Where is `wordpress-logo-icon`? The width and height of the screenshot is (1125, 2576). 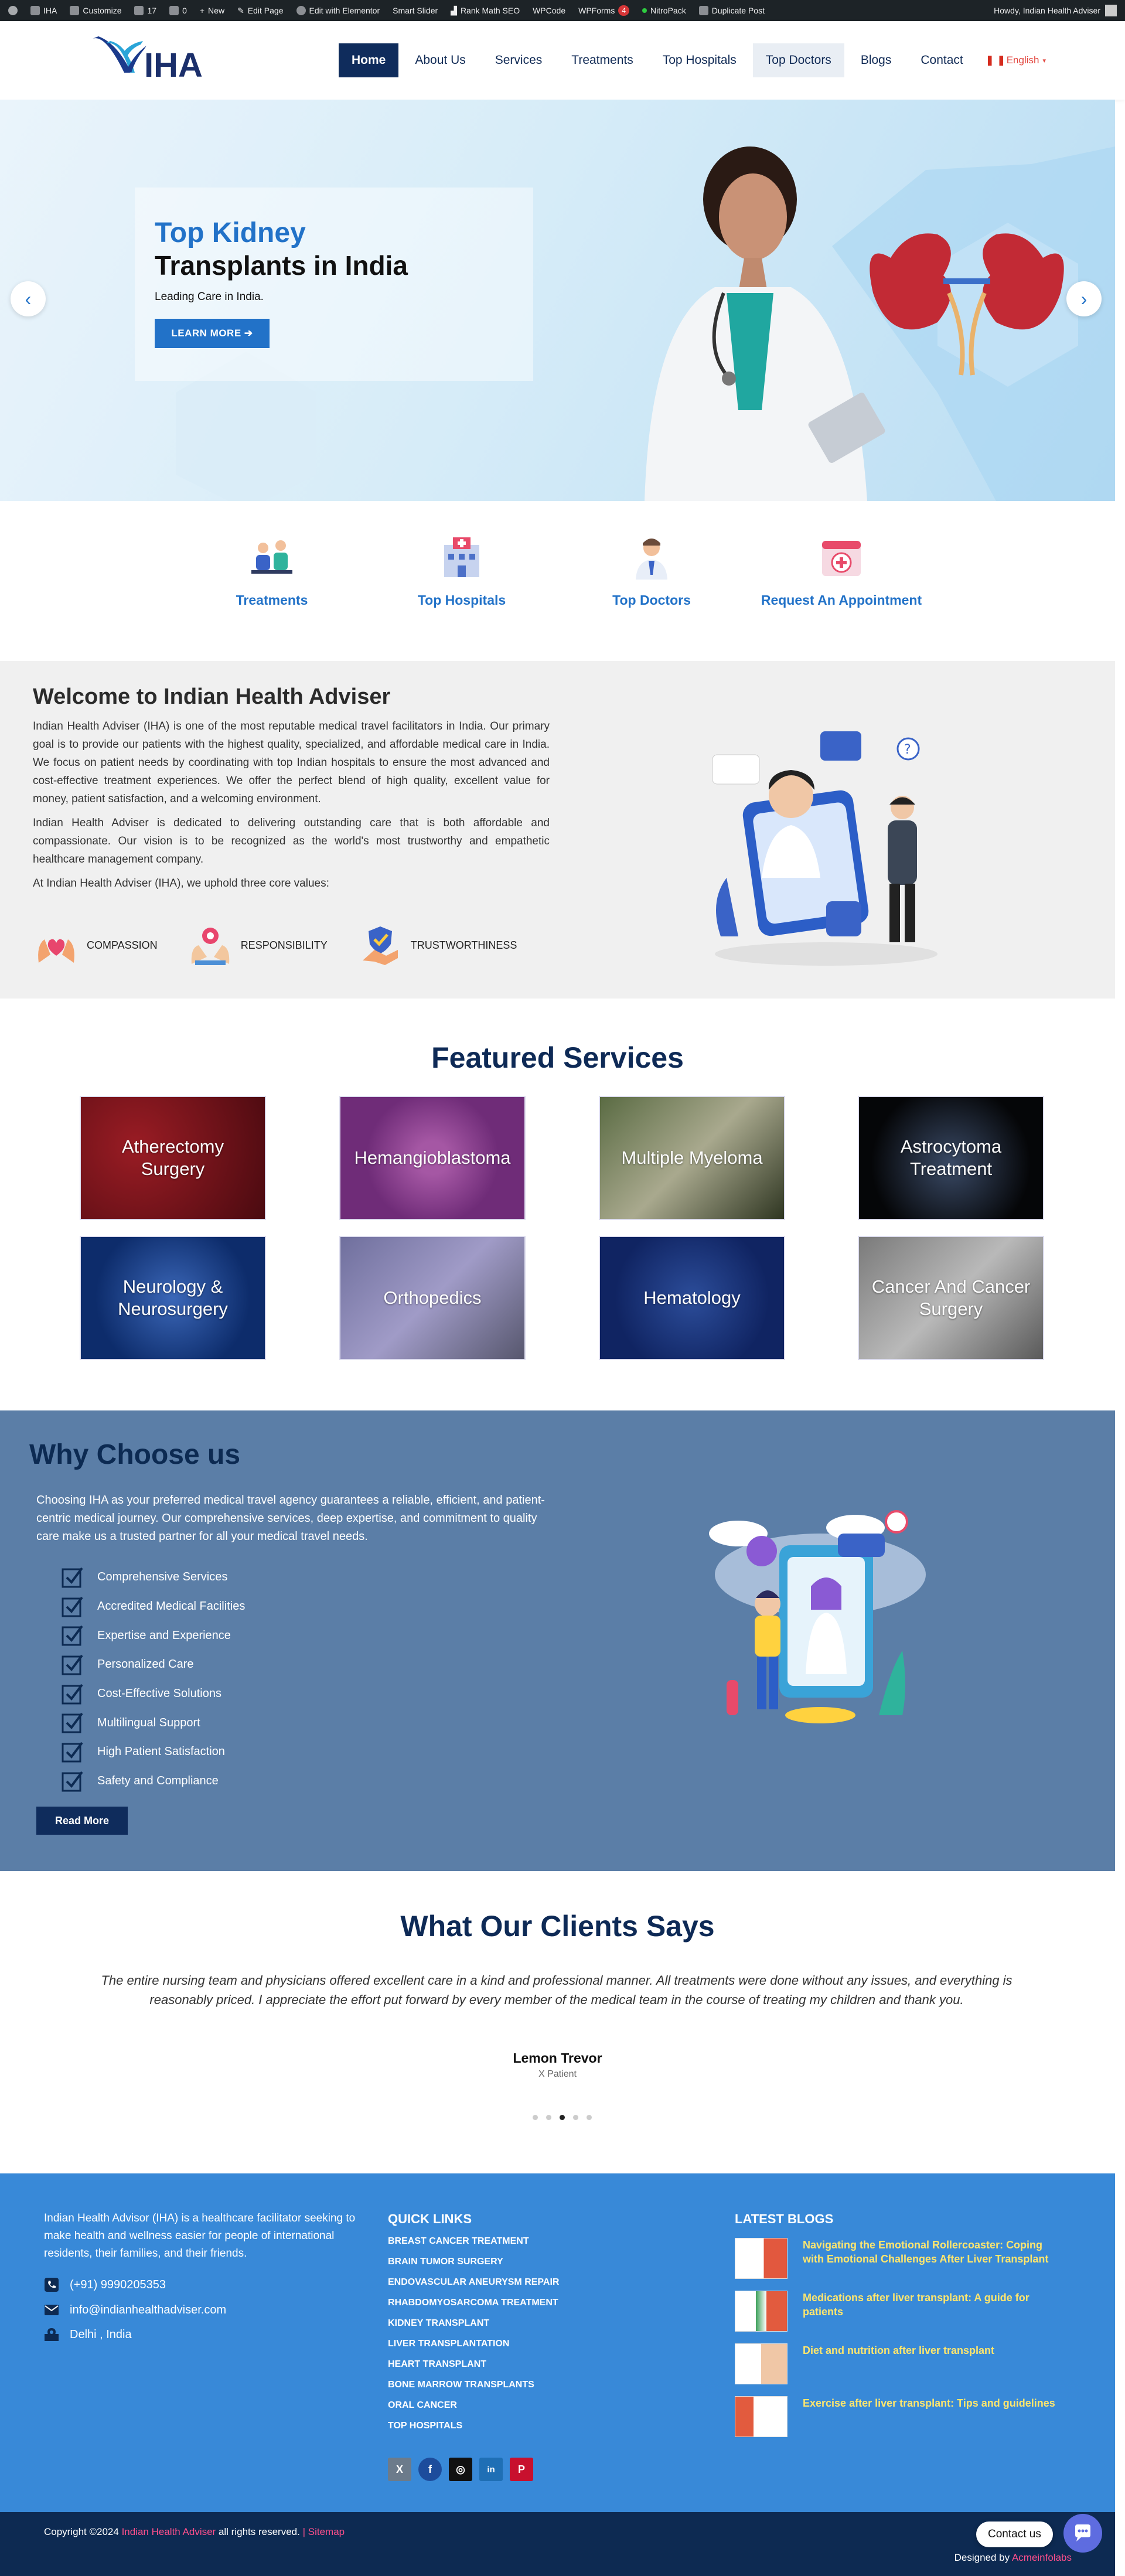
wordpress-logo-icon is located at coordinates (13, 10).